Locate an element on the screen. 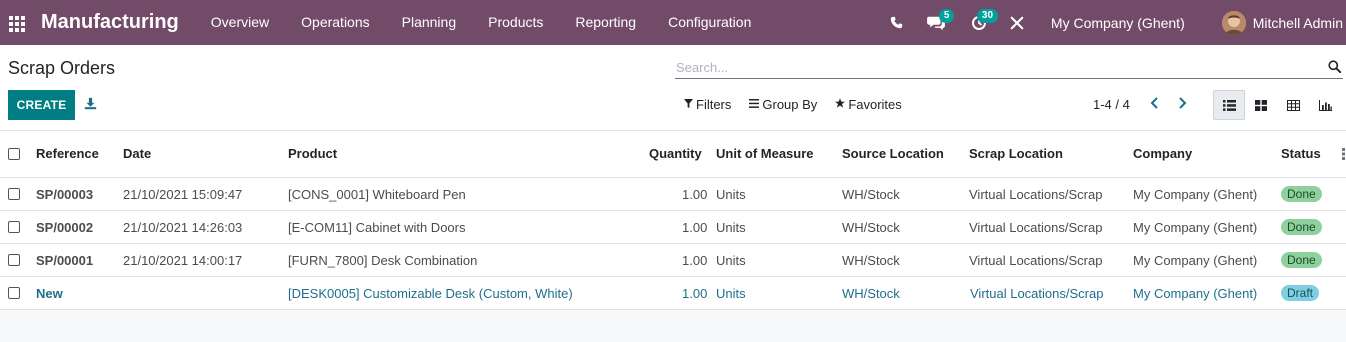 The width and height of the screenshot is (1346, 342). column-reference: Reference is located at coordinates (67, 153).